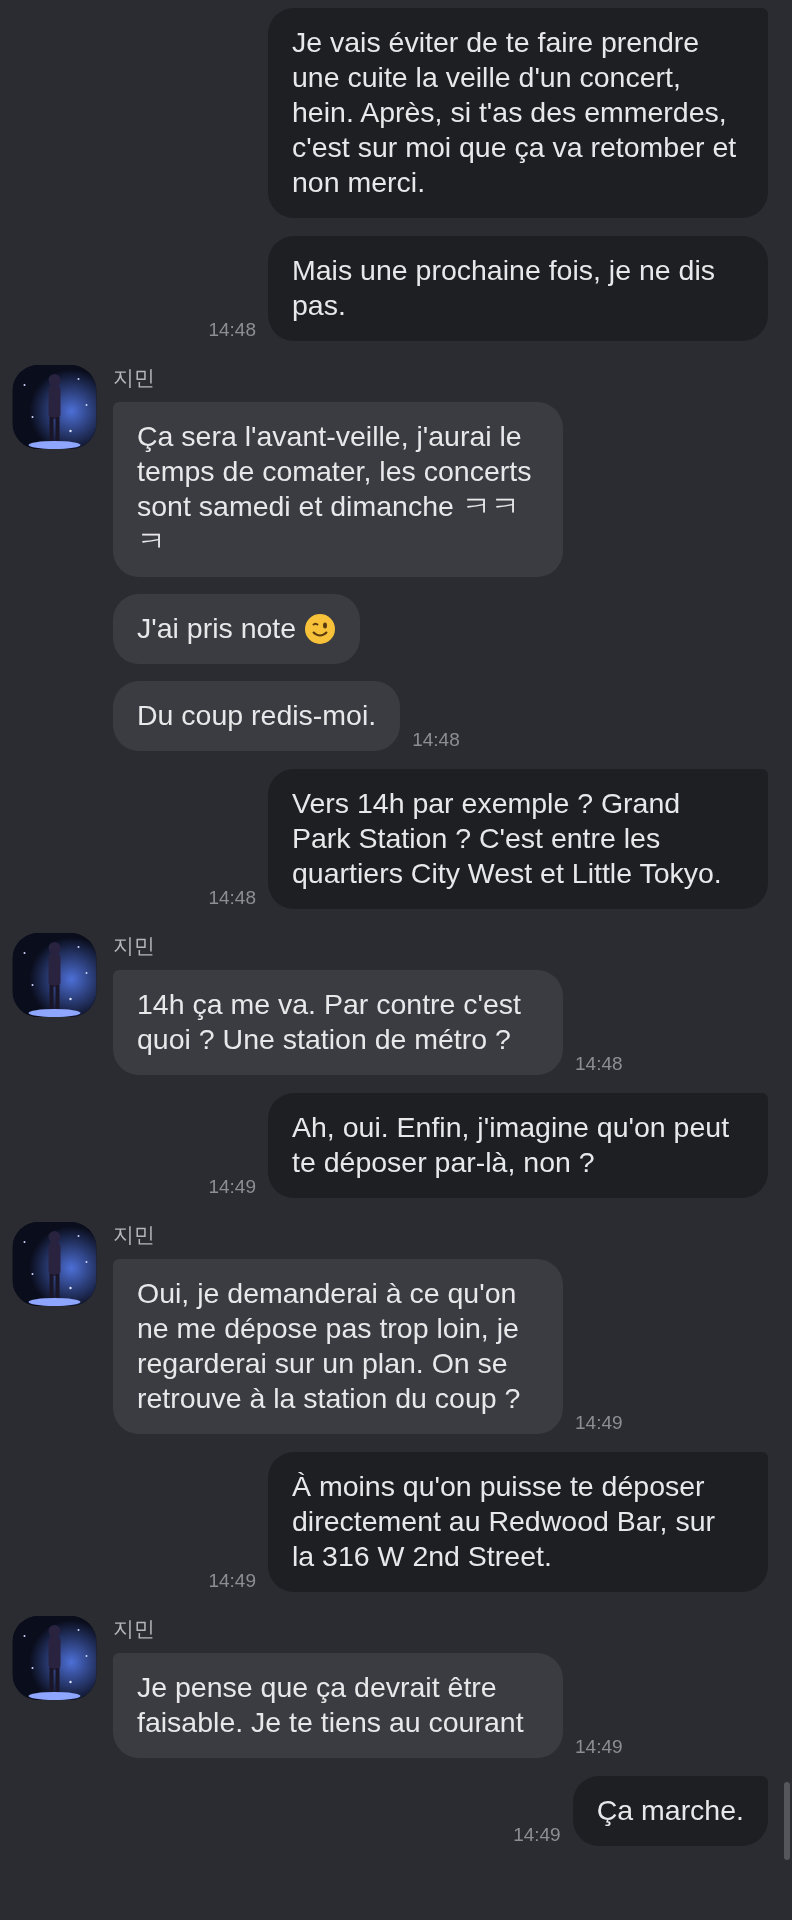 The width and height of the screenshot is (792, 1920). What do you see at coordinates (518, 839) in the screenshot?
I see `message-bubble: Vers 14h par exemple ? Grand Park Station ? C'est entre les quartiers City West et Little Tokyo.` at bounding box center [518, 839].